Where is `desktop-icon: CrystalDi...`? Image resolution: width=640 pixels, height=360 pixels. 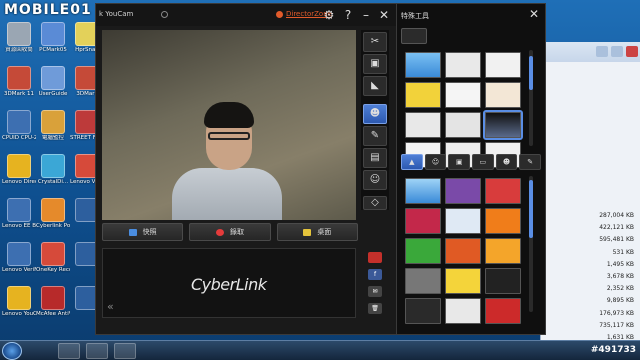 desktop-icon: CrystalDi... is located at coordinates (53, 169).